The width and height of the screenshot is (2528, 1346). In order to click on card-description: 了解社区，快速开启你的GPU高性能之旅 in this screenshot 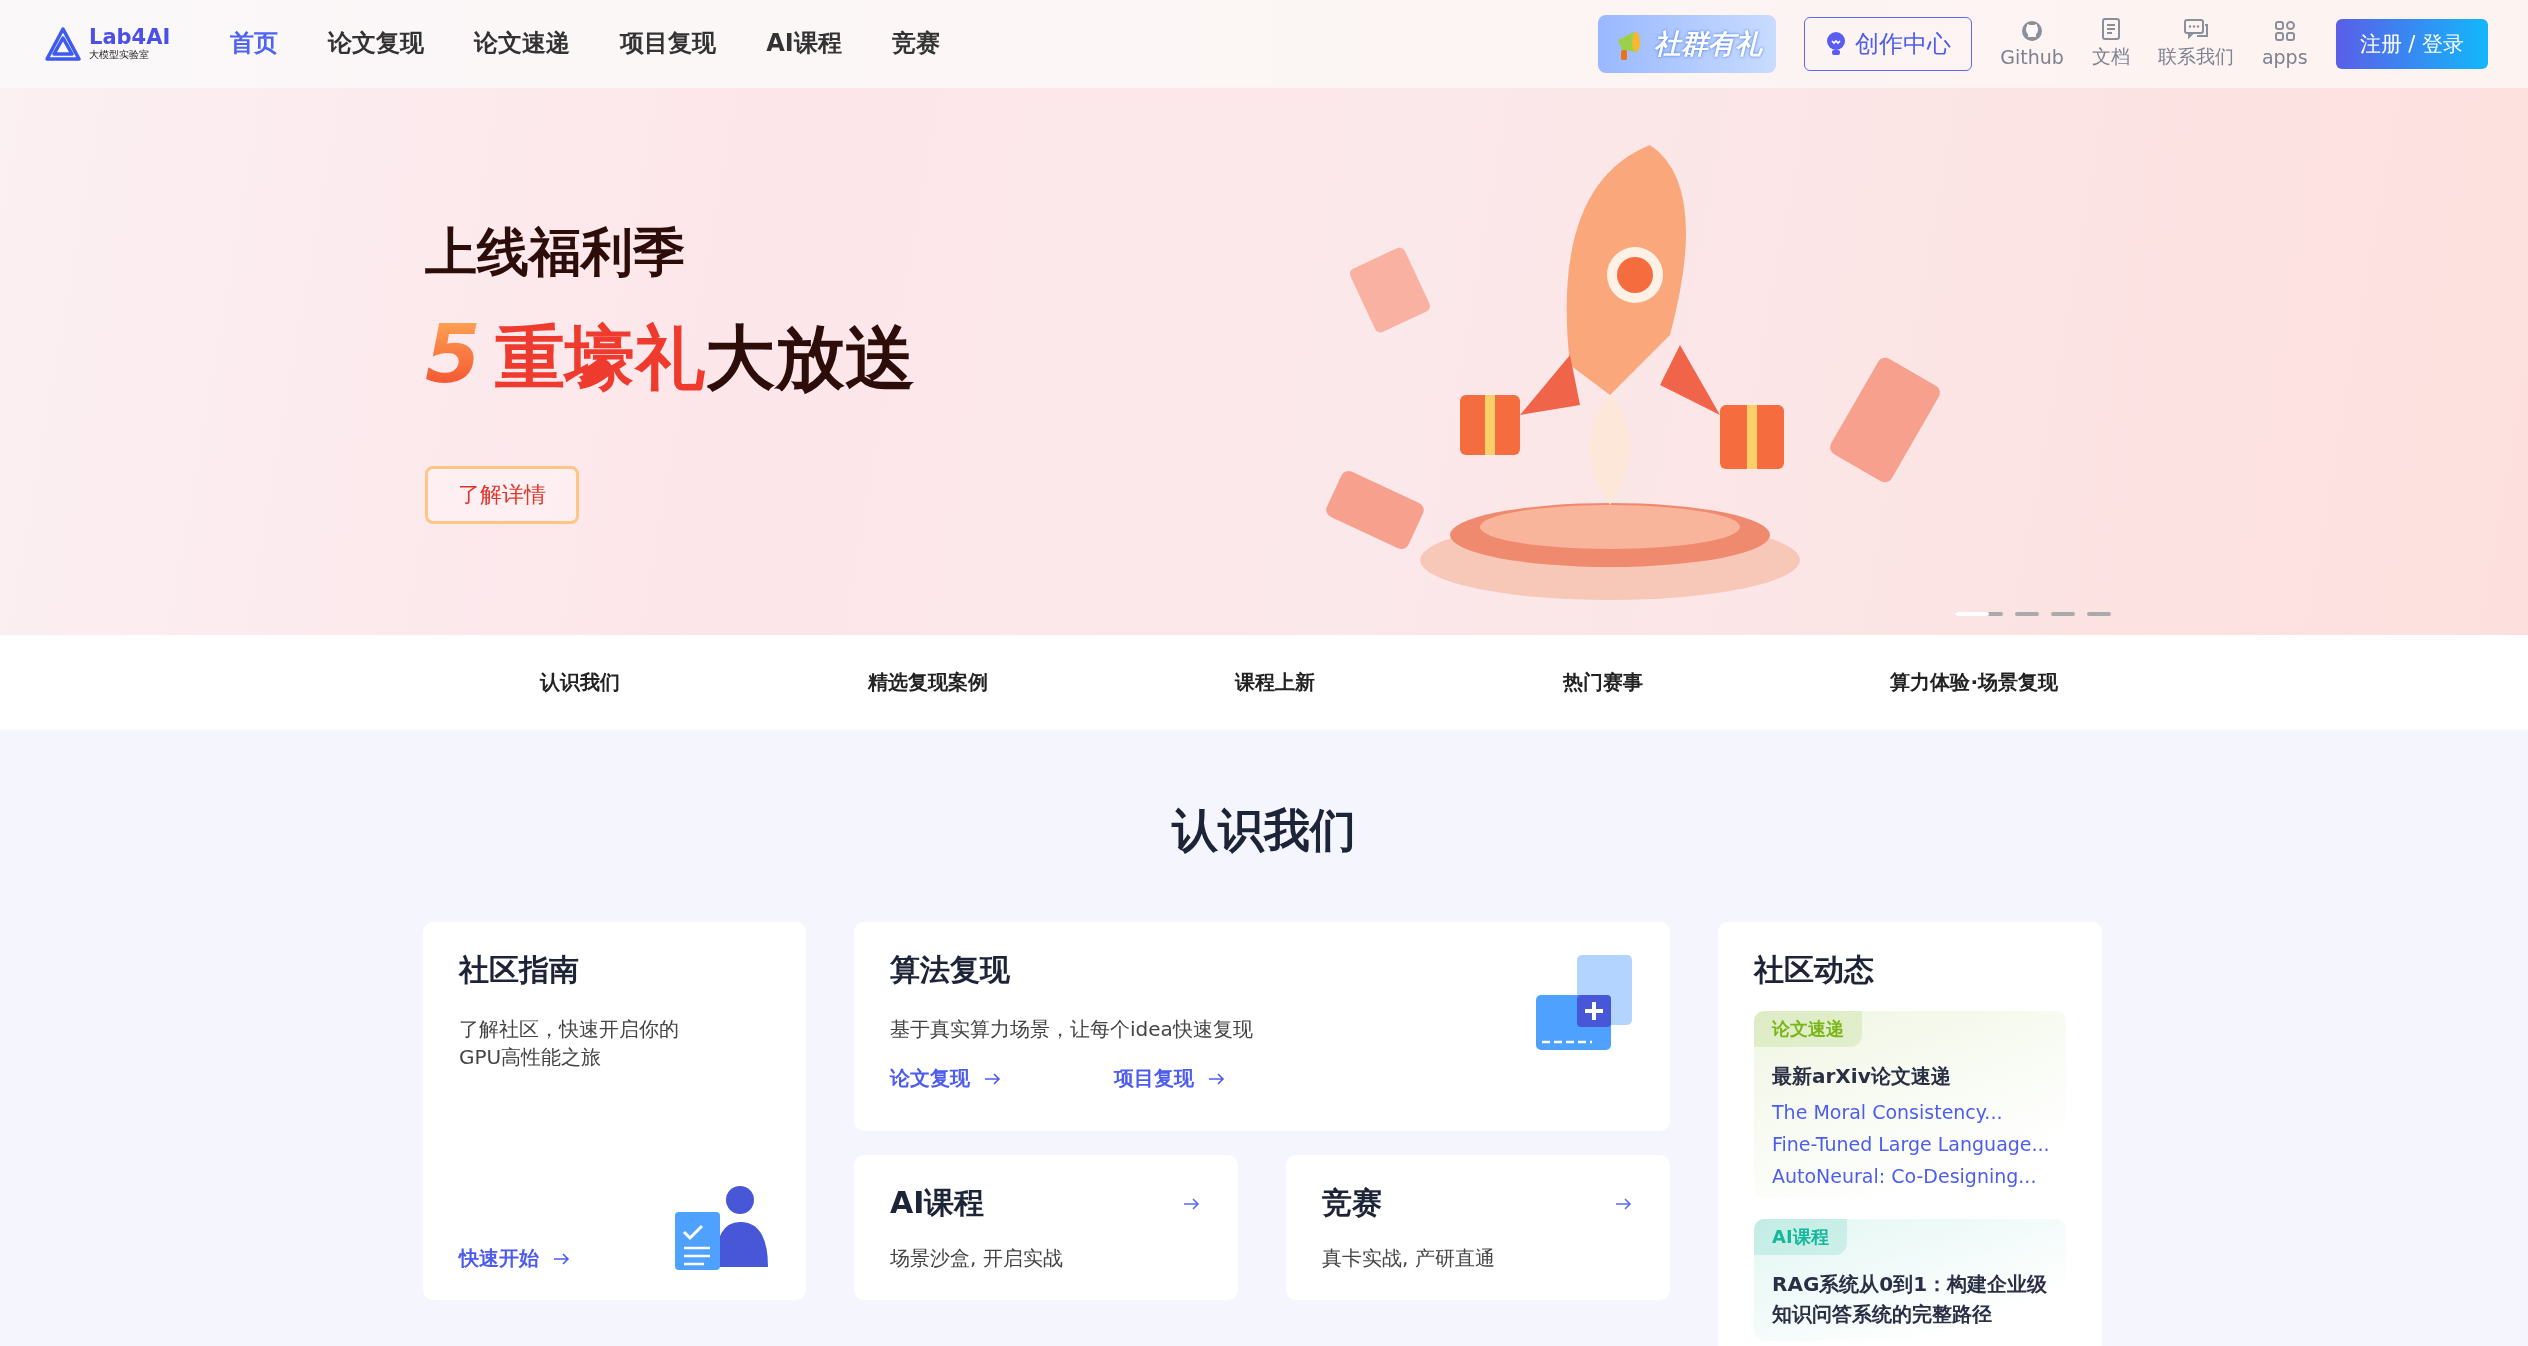, I will do `click(569, 1043)`.